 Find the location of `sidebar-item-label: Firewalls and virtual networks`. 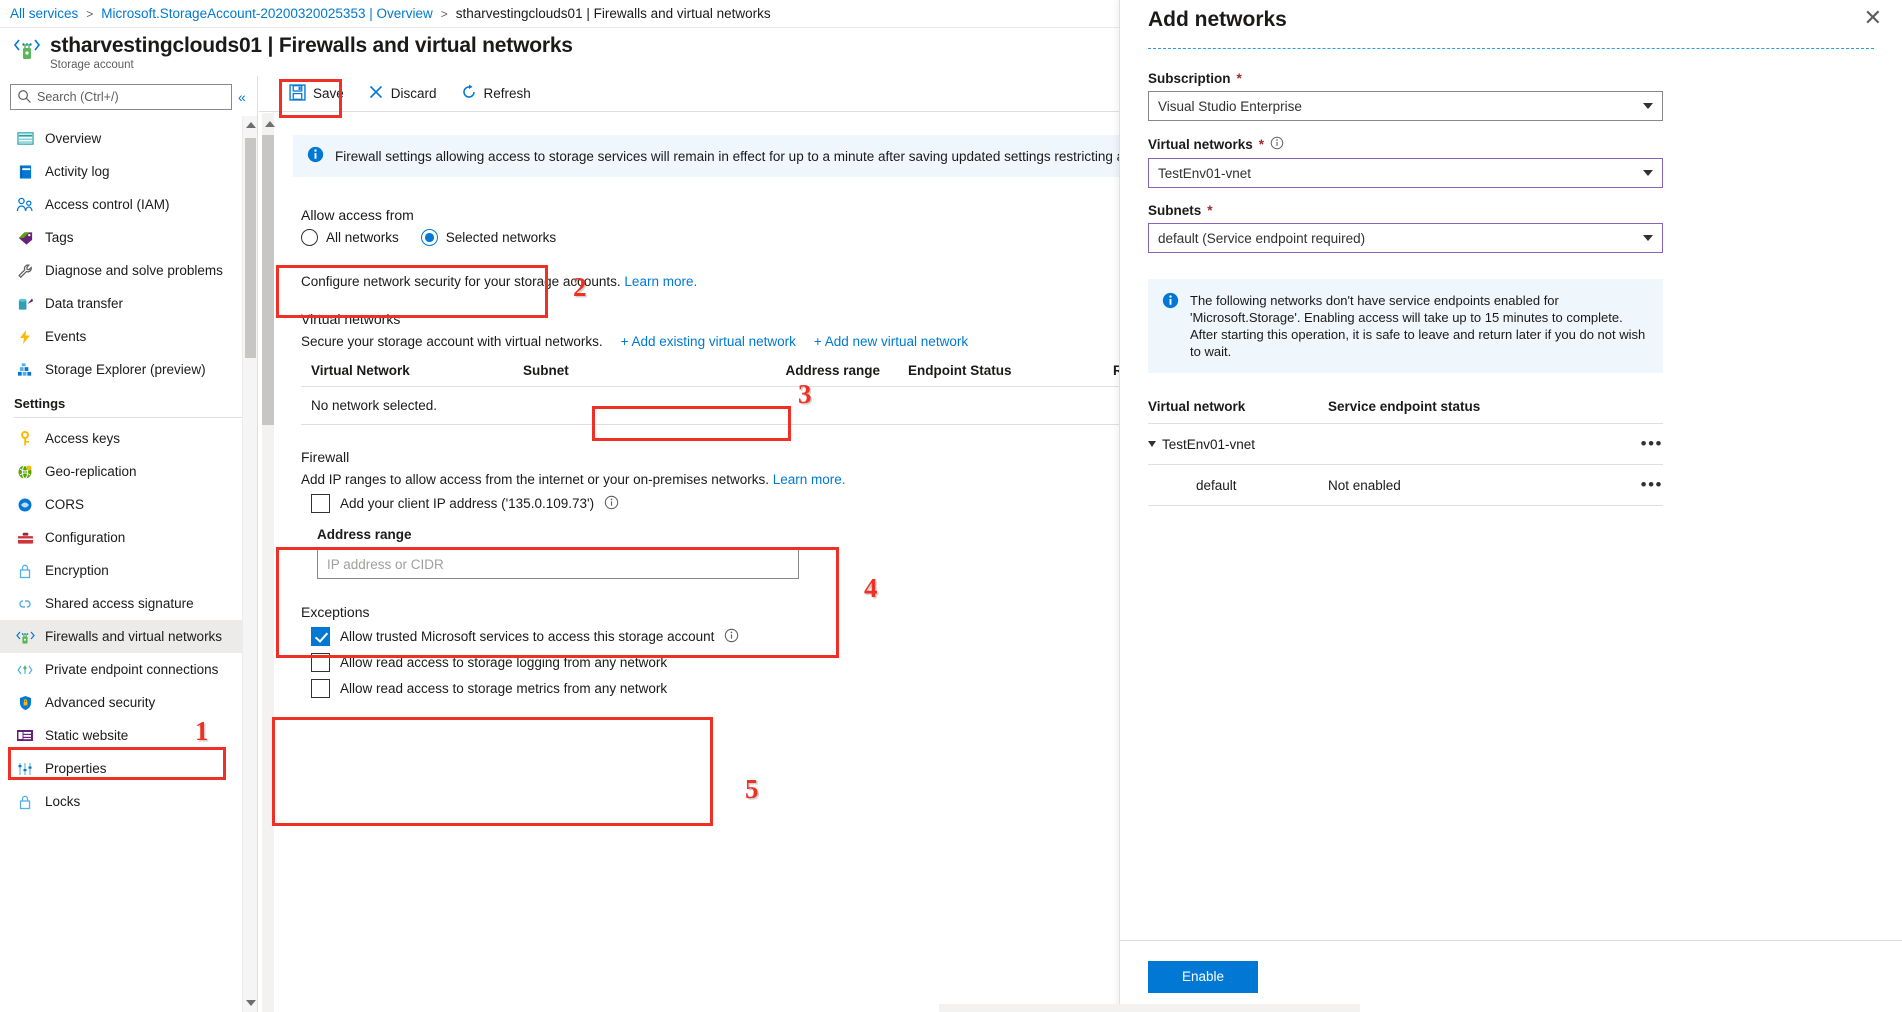

sidebar-item-label: Firewalls and virtual networks is located at coordinates (134, 636).